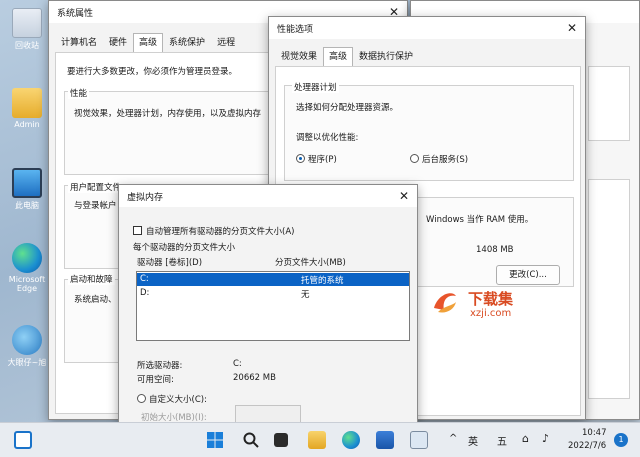  I want to click on initial-size-input, so click(268, 414).